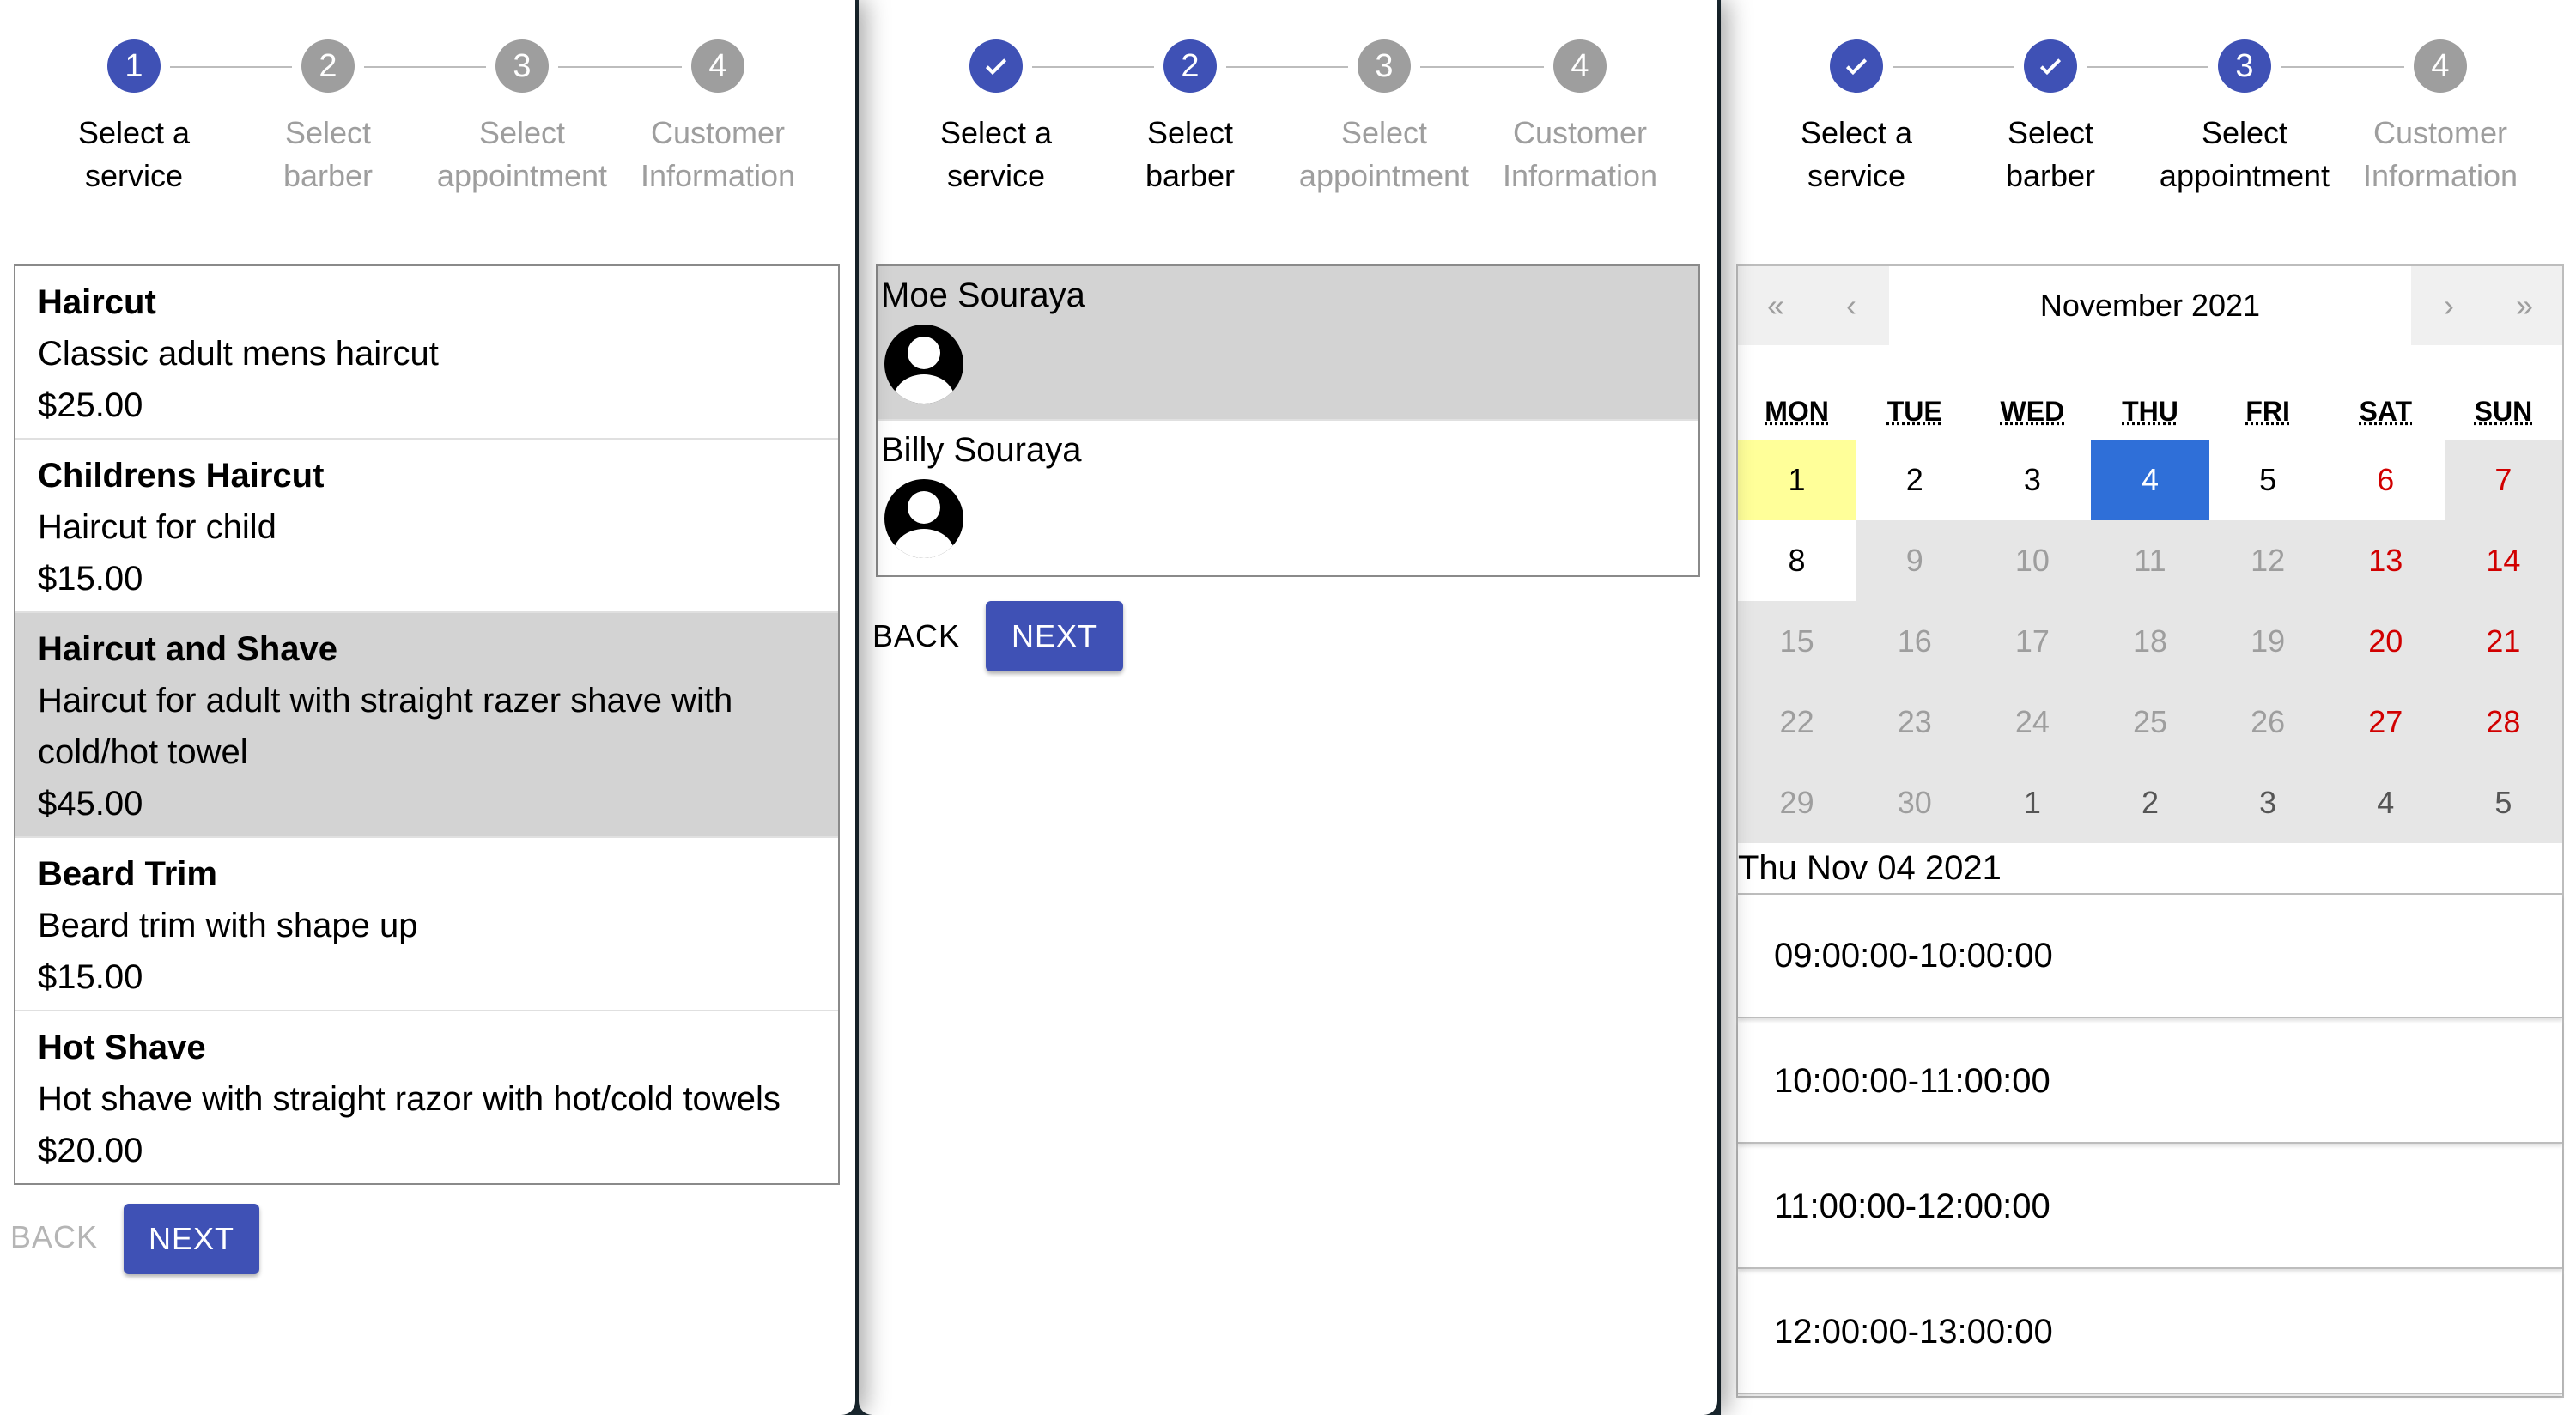 This screenshot has height=1415, width=2576. What do you see at coordinates (2385, 480) in the screenshot?
I see `calendar-day: 6` at bounding box center [2385, 480].